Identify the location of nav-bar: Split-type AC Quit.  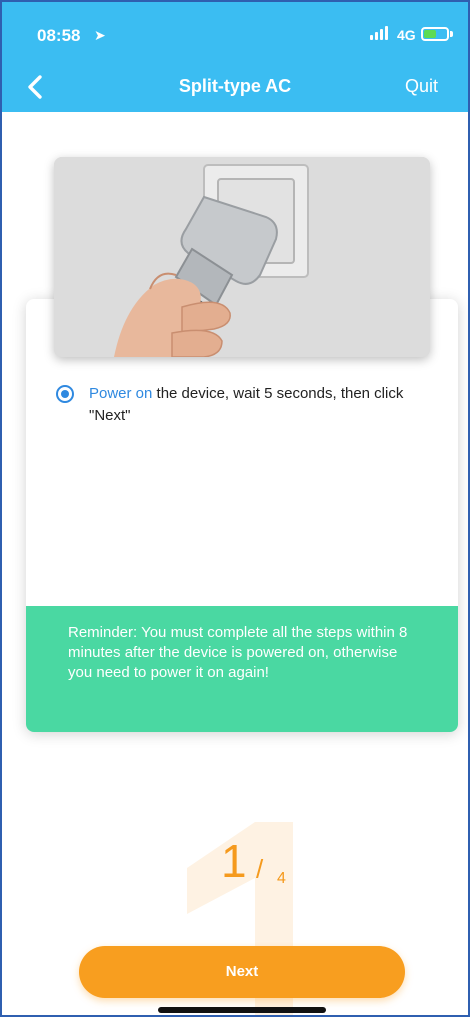
(235, 87).